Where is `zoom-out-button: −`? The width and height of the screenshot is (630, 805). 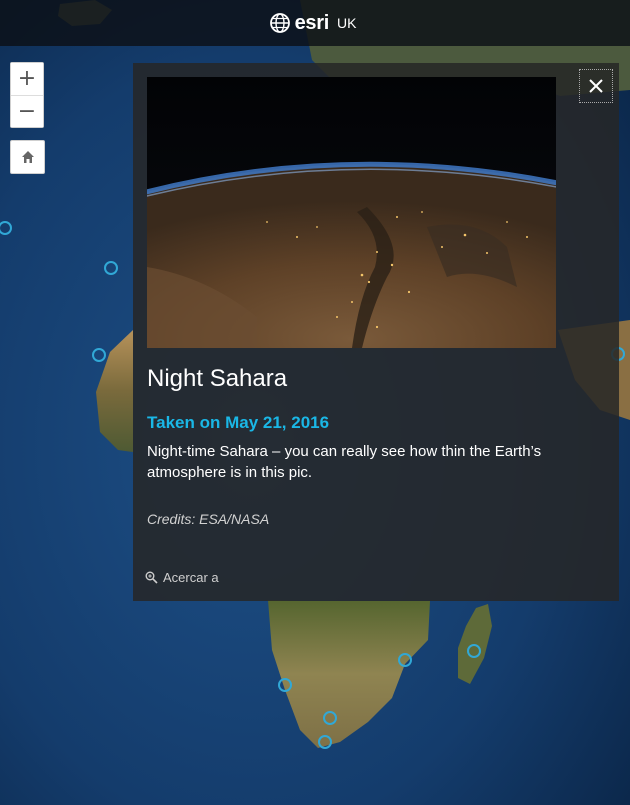 zoom-out-button: − is located at coordinates (27, 111).